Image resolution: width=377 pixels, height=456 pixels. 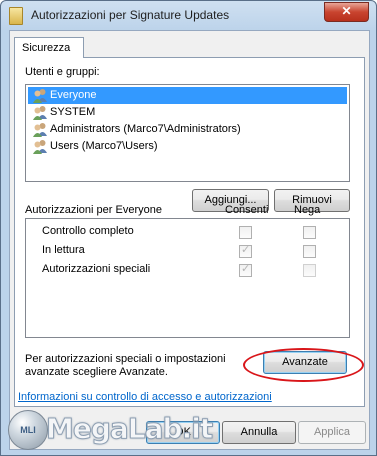 What do you see at coordinates (62, 72) in the screenshot?
I see `users-groups-label: Utenti e gruppi:` at bounding box center [62, 72].